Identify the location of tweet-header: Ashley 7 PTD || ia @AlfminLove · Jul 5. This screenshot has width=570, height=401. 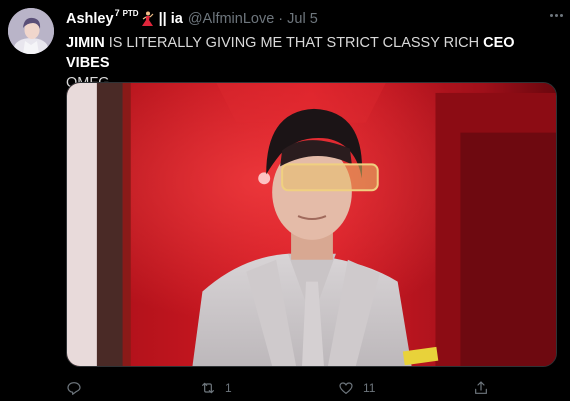
(192, 18).